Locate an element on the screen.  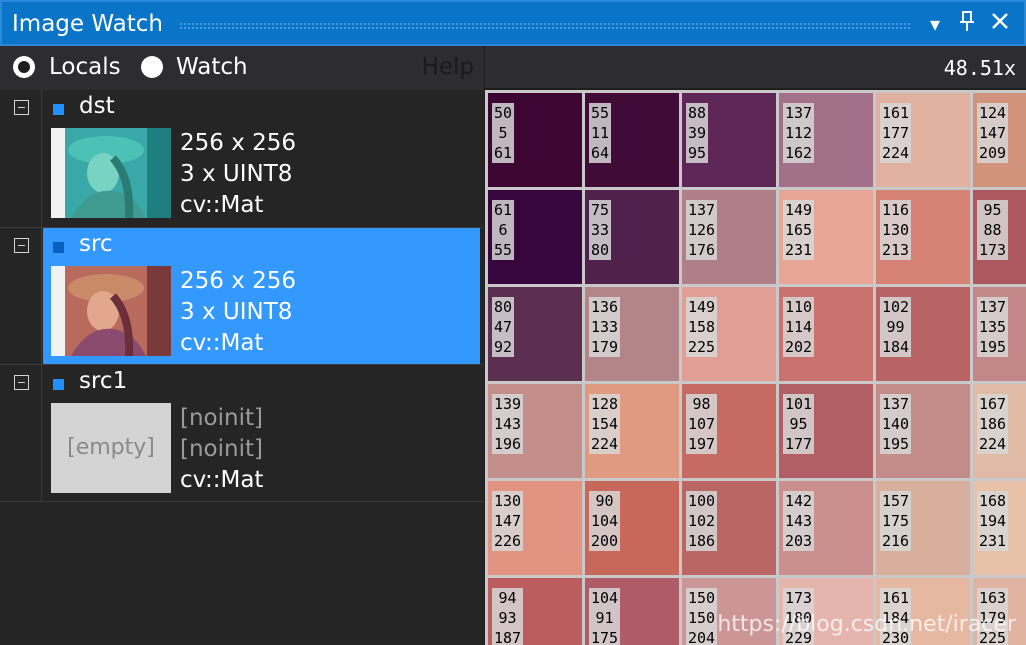
dropdown-arrow-icon: ▾ is located at coordinates (935, 24).